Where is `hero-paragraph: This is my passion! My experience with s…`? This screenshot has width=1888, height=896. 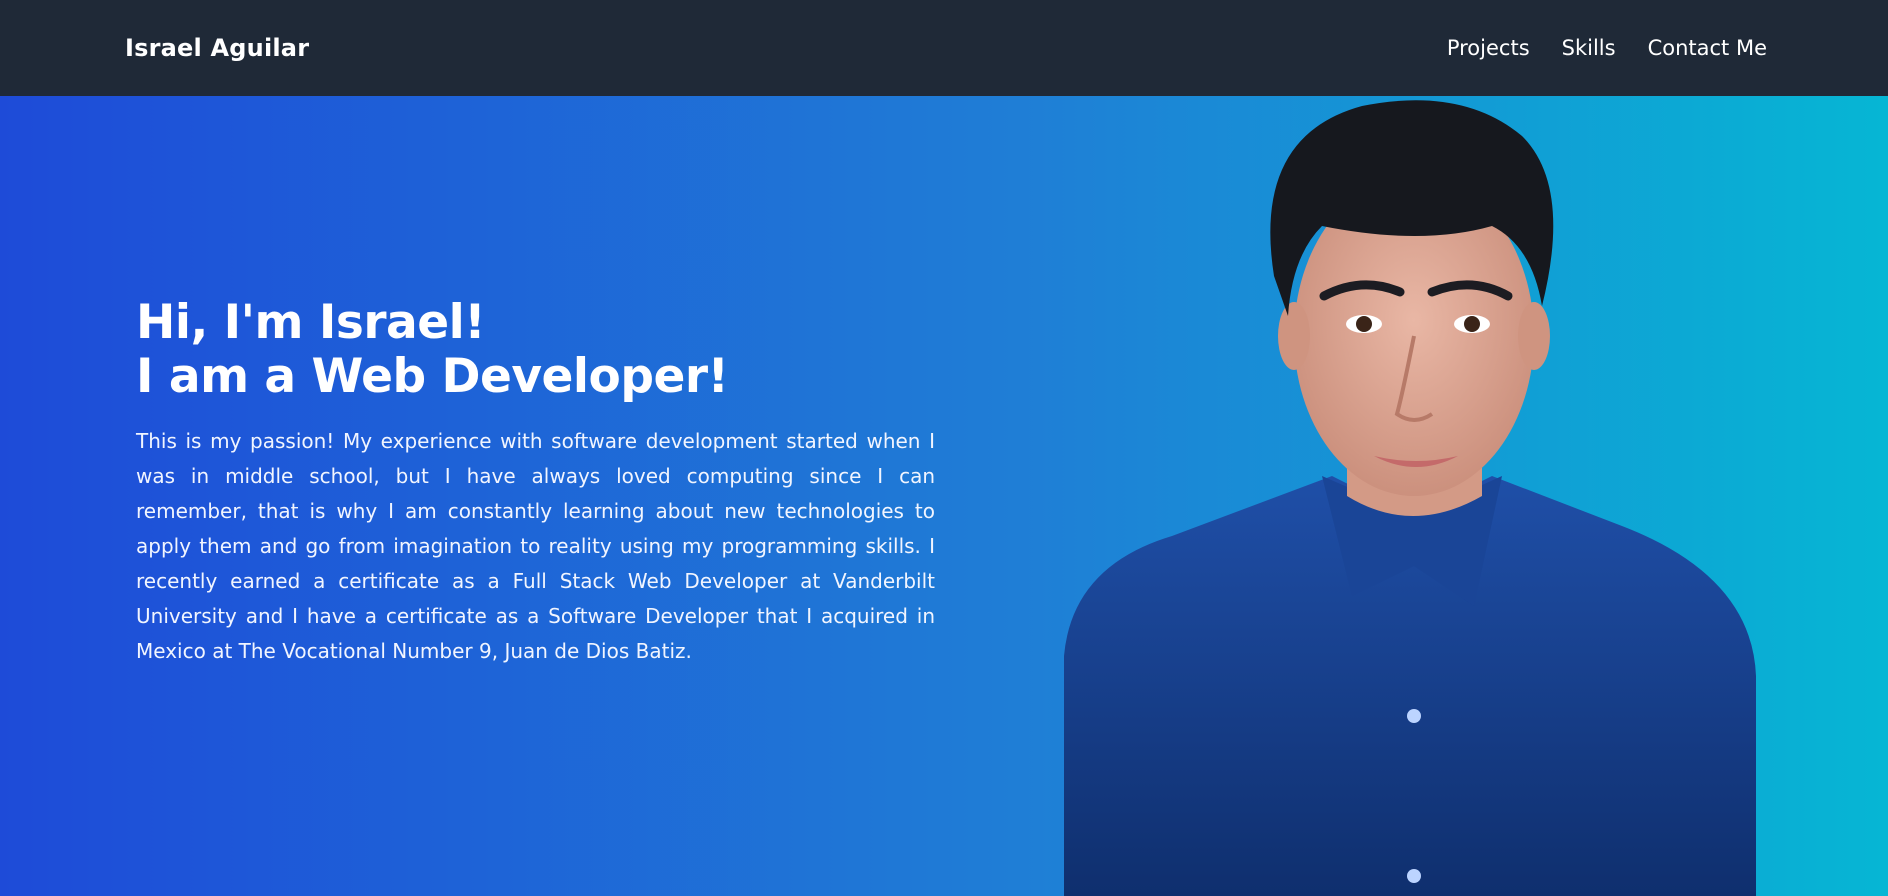
hero-paragraph: This is my passion! My experience with s… is located at coordinates (535, 546).